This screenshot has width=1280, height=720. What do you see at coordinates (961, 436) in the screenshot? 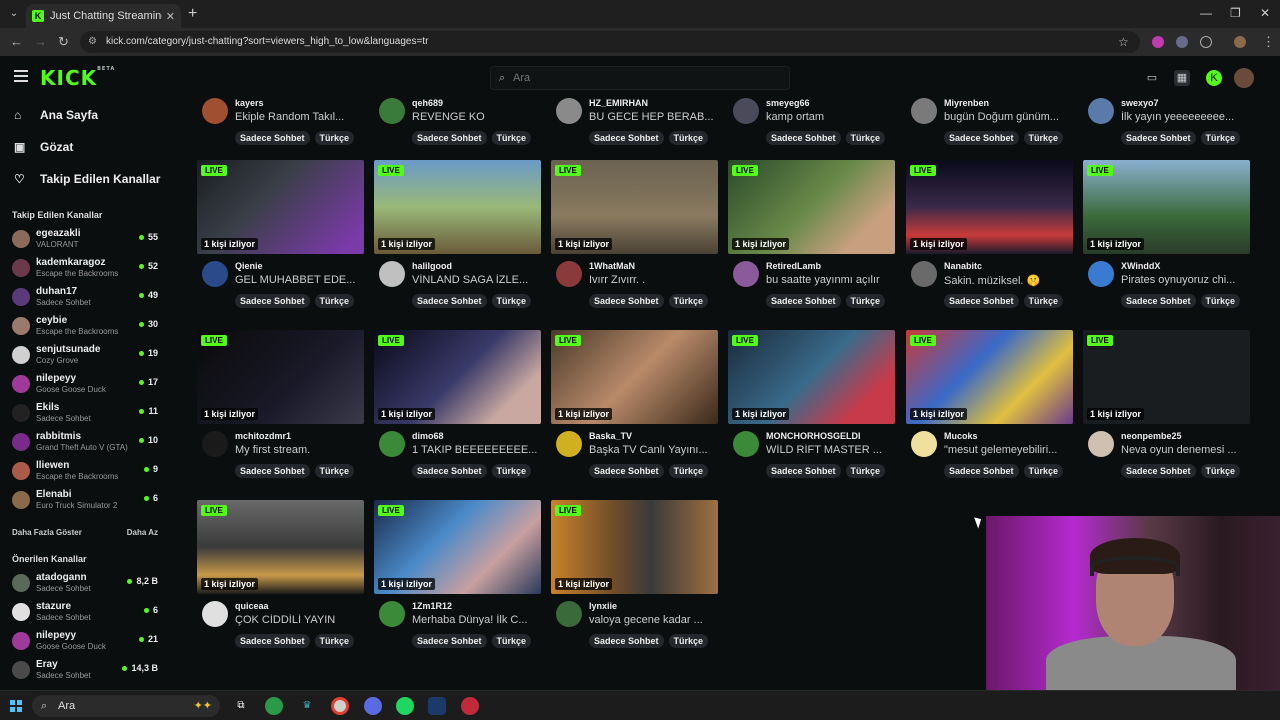
I see `channel-name: Mucoks` at bounding box center [961, 436].